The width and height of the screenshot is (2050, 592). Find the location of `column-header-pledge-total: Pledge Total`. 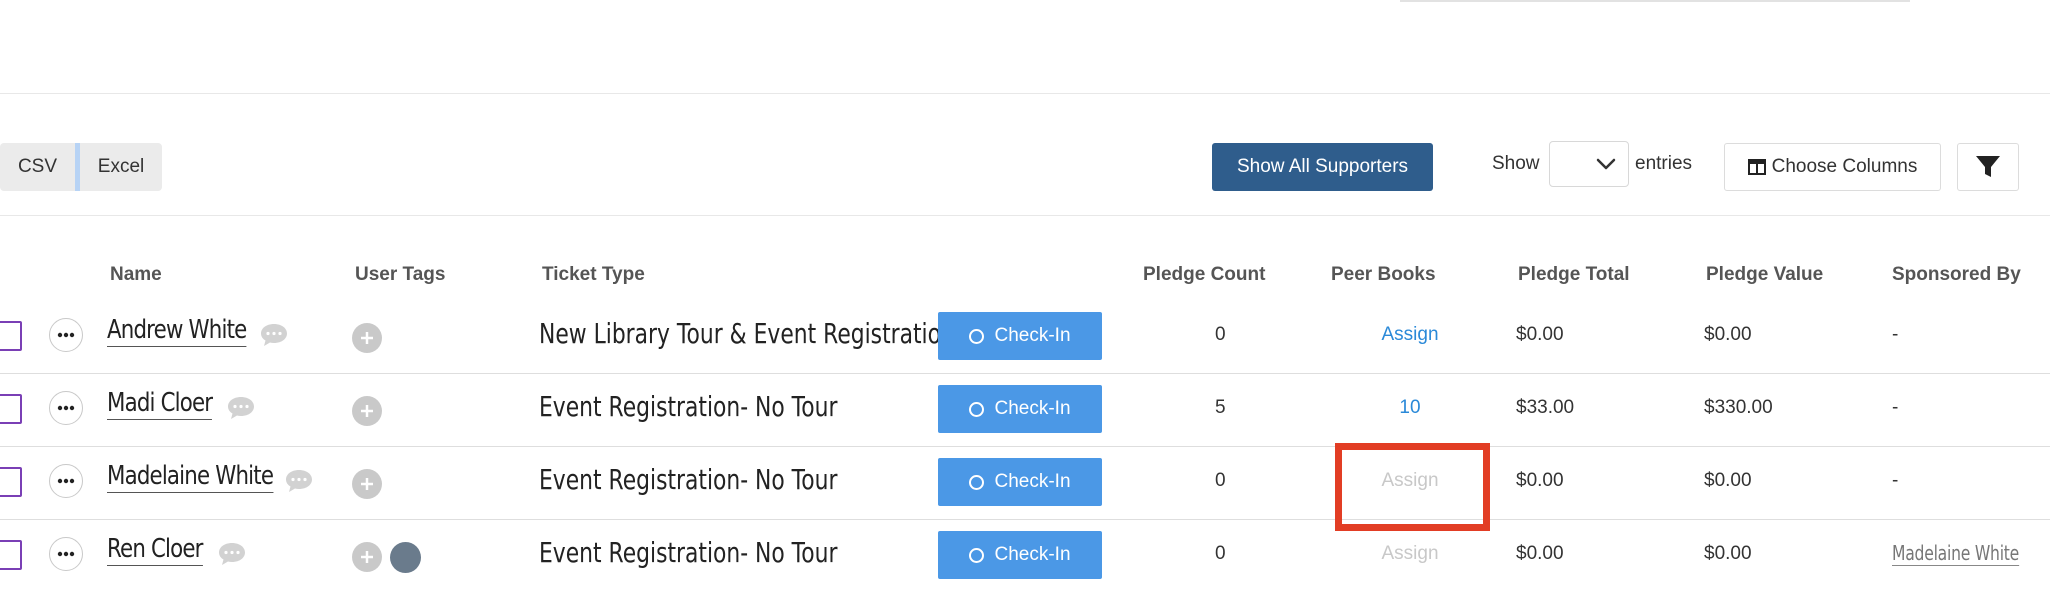

column-header-pledge-total: Pledge Total is located at coordinates (1574, 275).